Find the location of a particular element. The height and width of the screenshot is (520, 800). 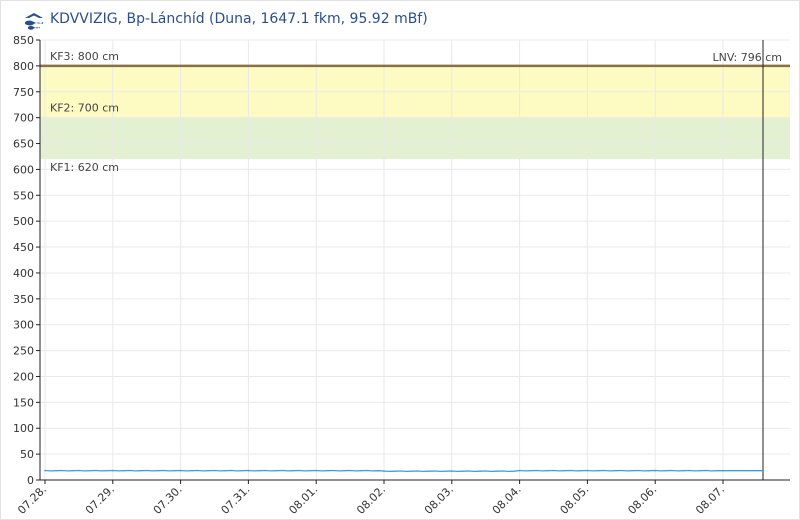

y-tick-label: 700 is located at coordinates (23, 118).